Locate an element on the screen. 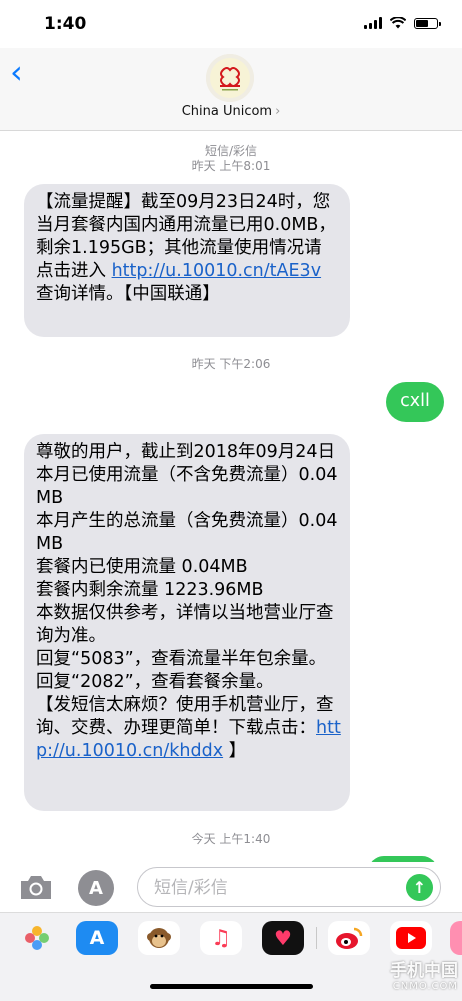 Image resolution: width=462 pixels, height=1001 pixels. status-bar: 1:40 is located at coordinates (231, 24).